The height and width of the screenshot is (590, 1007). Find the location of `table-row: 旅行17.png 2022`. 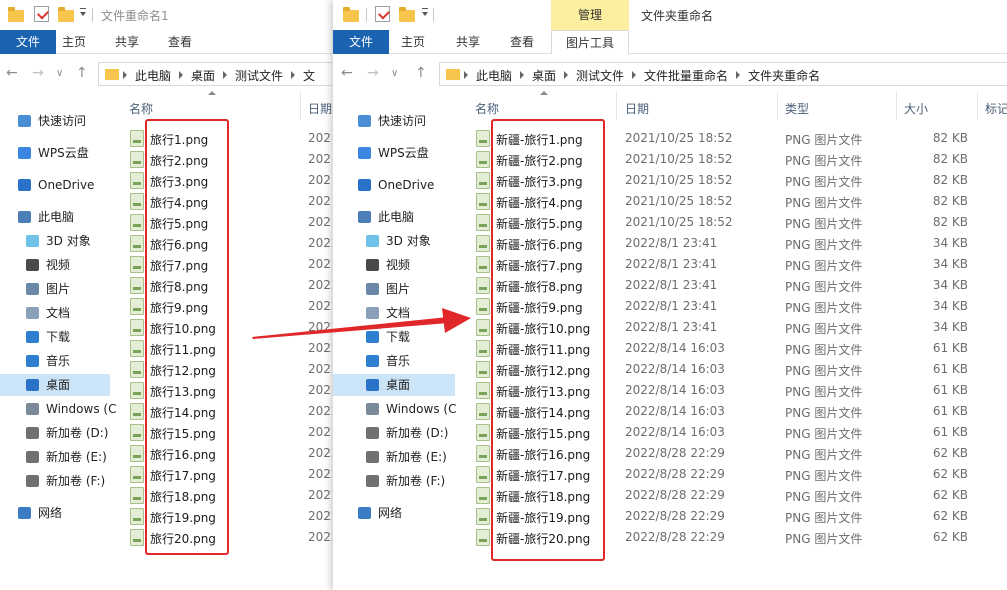

table-row: 旅行17.png 2022 is located at coordinates (226, 474).